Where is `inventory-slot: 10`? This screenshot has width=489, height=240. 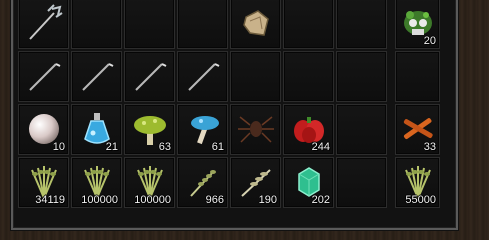 inventory-slot: 10 is located at coordinates (43, 129).